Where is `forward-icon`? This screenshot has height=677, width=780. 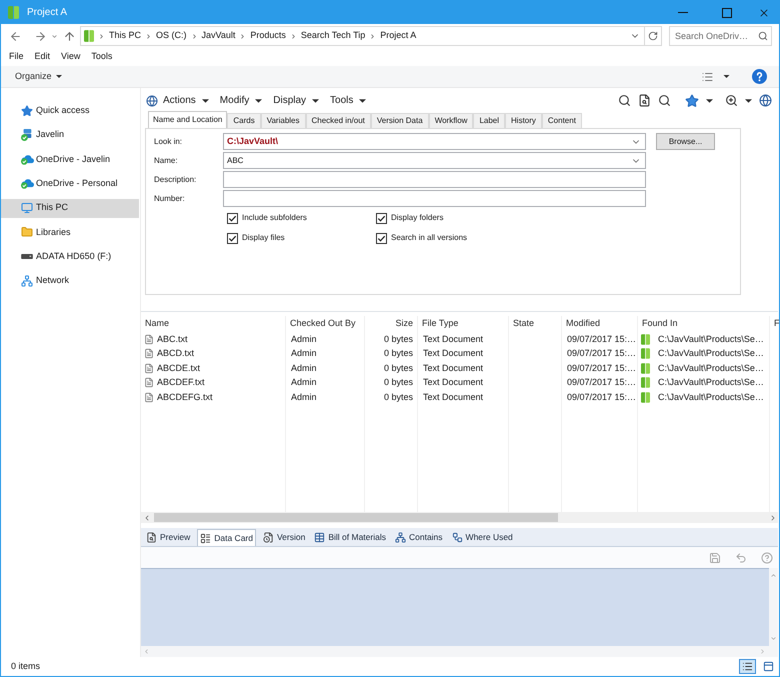 forward-icon is located at coordinates (40, 36).